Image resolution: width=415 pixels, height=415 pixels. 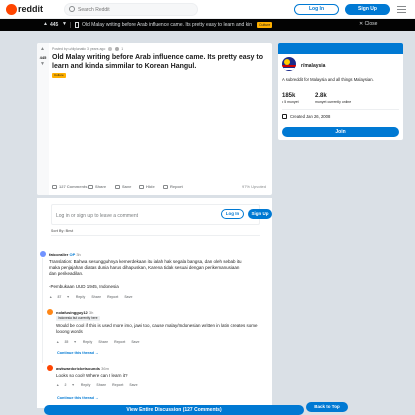 What do you see at coordinates (66, 342) in the screenshot?
I see `comment-vote-count: 35` at bounding box center [66, 342].